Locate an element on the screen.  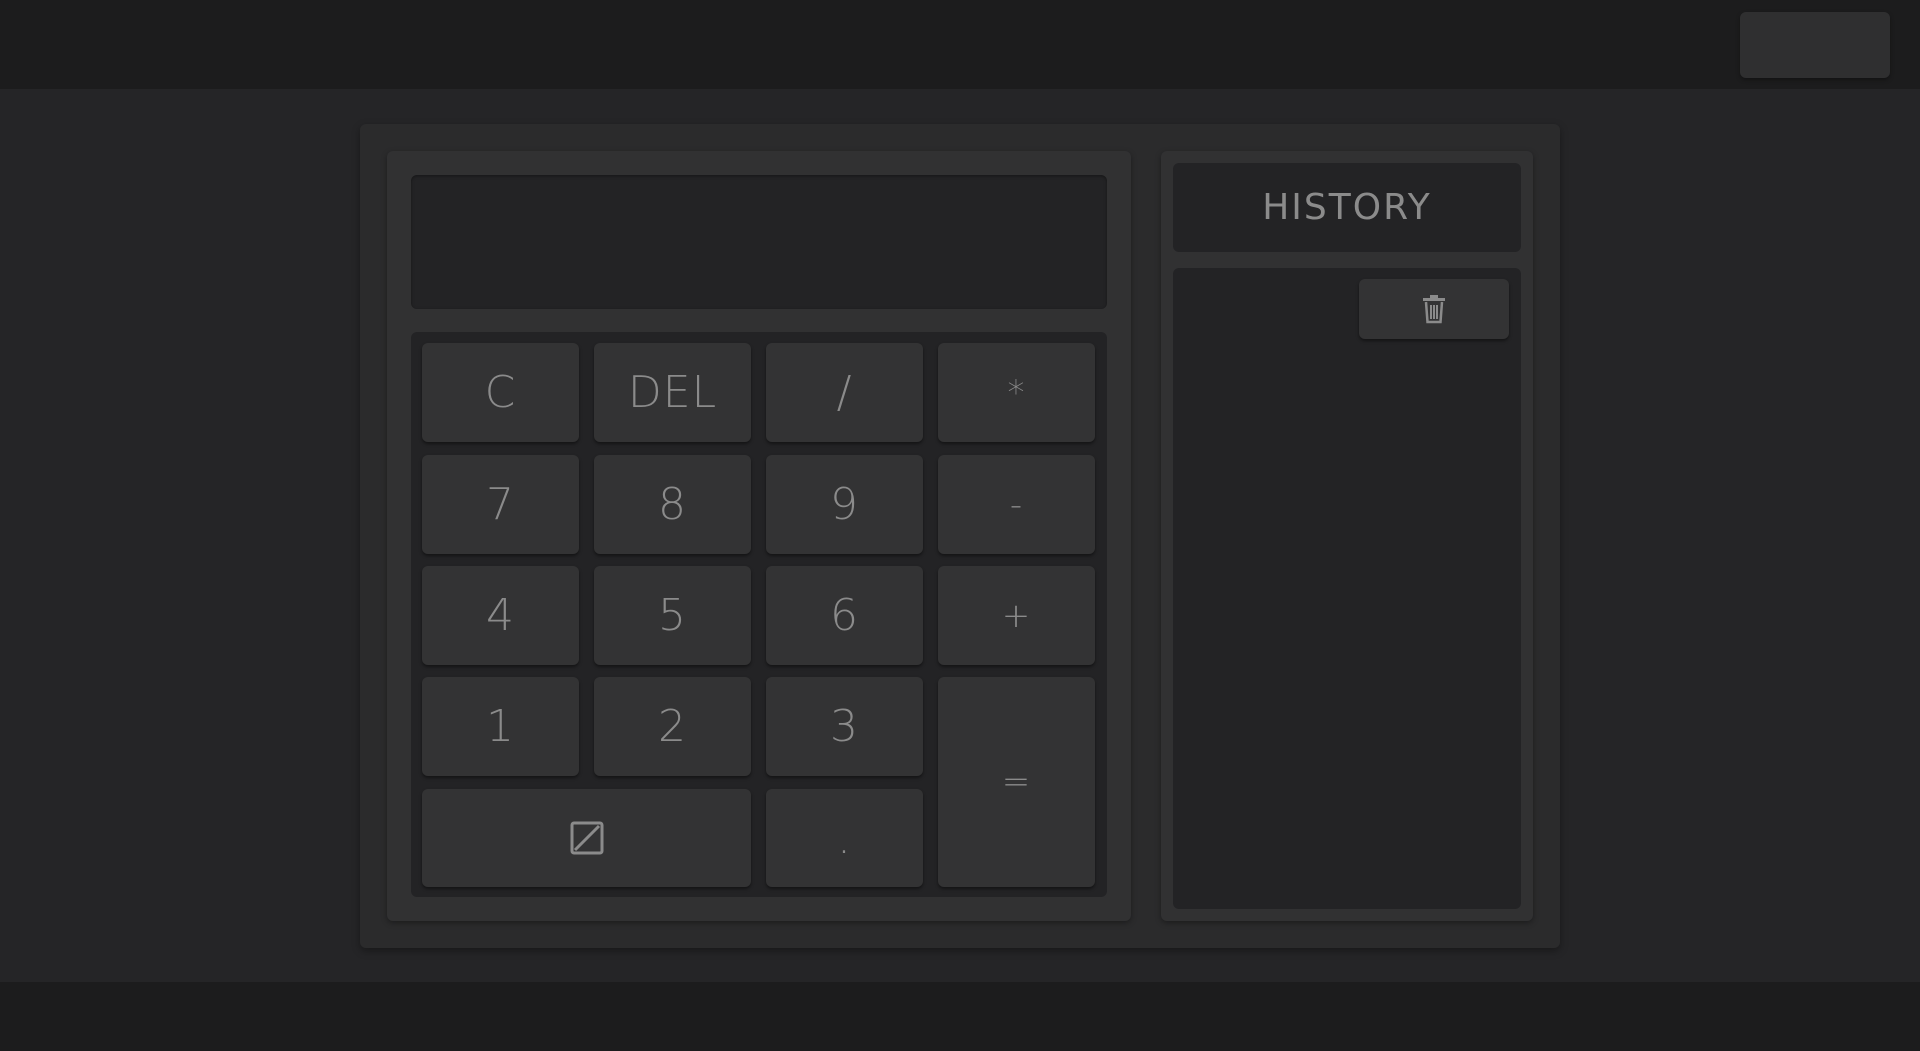
three-button: 3 is located at coordinates (844, 726).